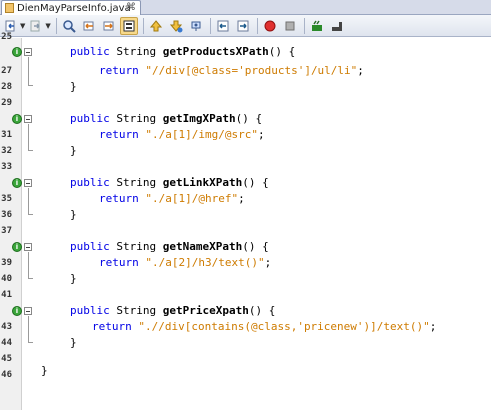  What do you see at coordinates (185, 262) in the screenshot?
I see `return-statement: return "./a[2]/h3/text()";` at bounding box center [185, 262].